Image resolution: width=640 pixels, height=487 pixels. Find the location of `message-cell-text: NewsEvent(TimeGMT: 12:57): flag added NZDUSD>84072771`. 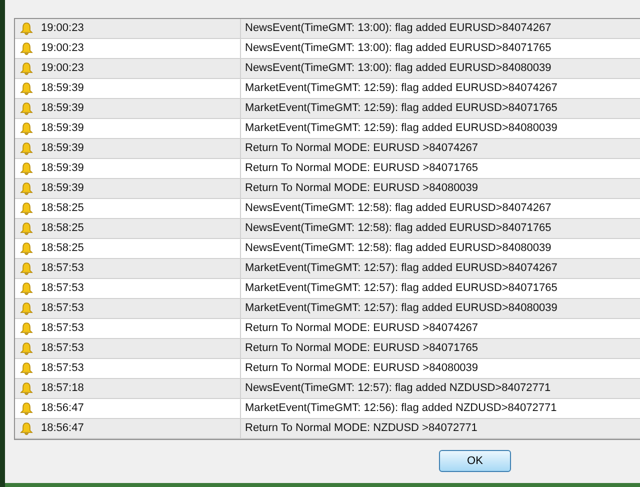

message-cell-text: NewsEvent(TimeGMT: 12:57): flag added NZDUSD>84072771 is located at coordinates (398, 388).